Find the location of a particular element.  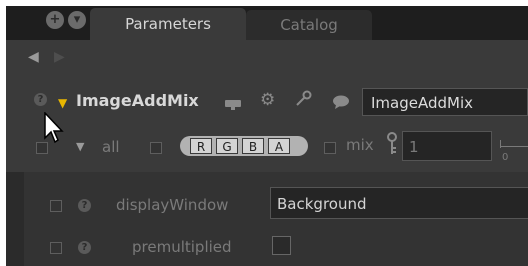

gear-icon: ⚙ is located at coordinates (267, 100).